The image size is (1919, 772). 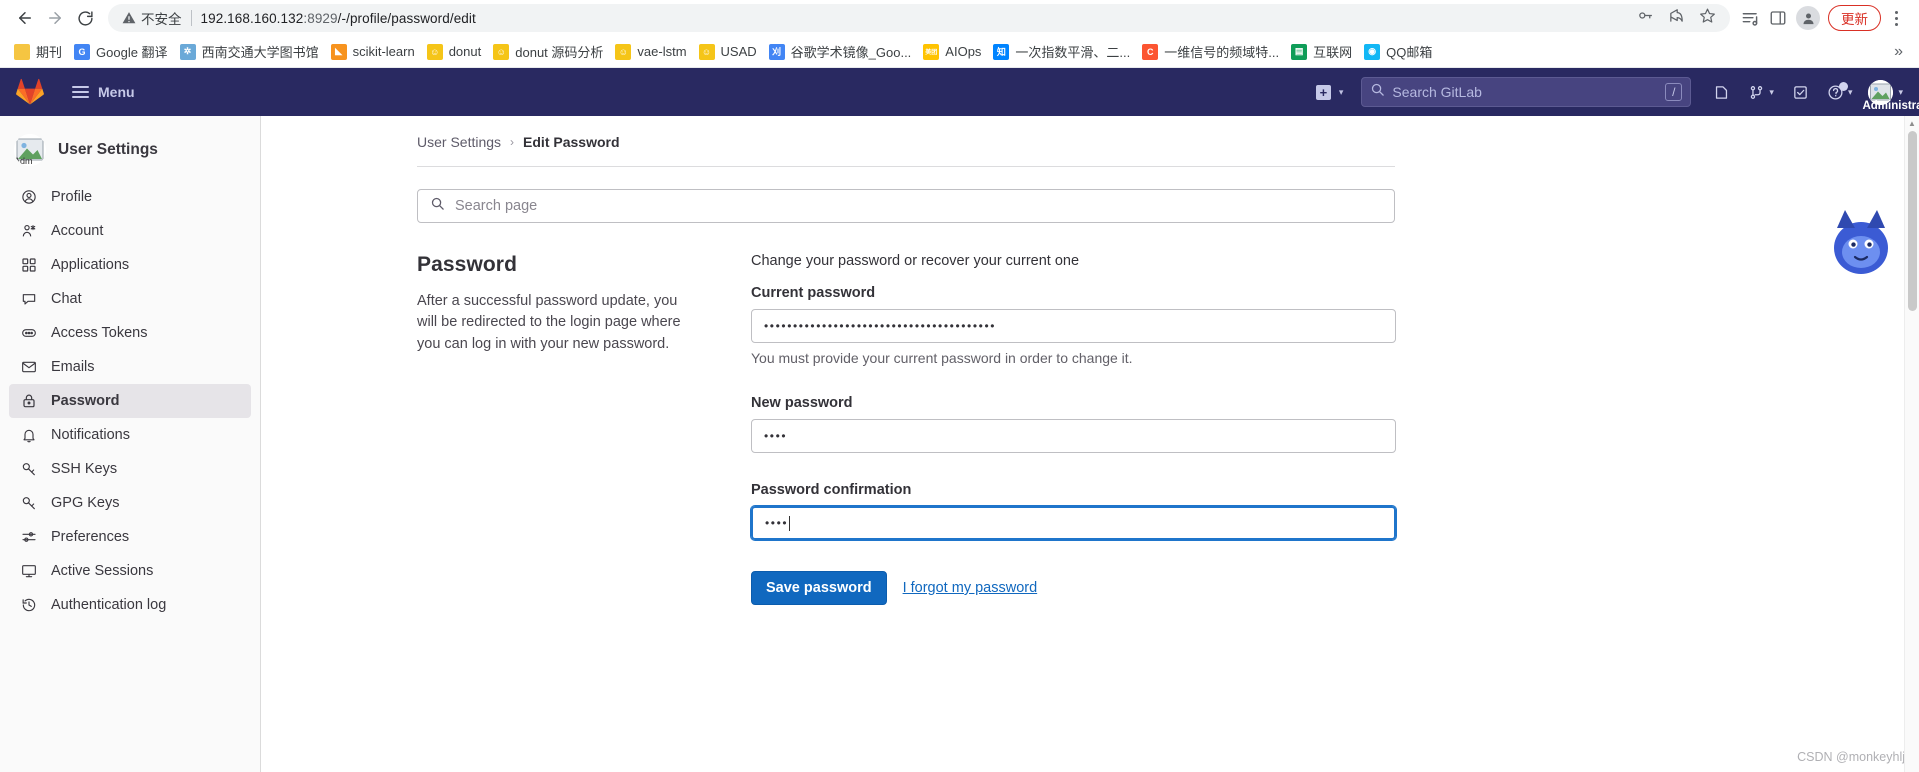 What do you see at coordinates (1437, 92) in the screenshot?
I see `search-placeholder: Search GitLab` at bounding box center [1437, 92].